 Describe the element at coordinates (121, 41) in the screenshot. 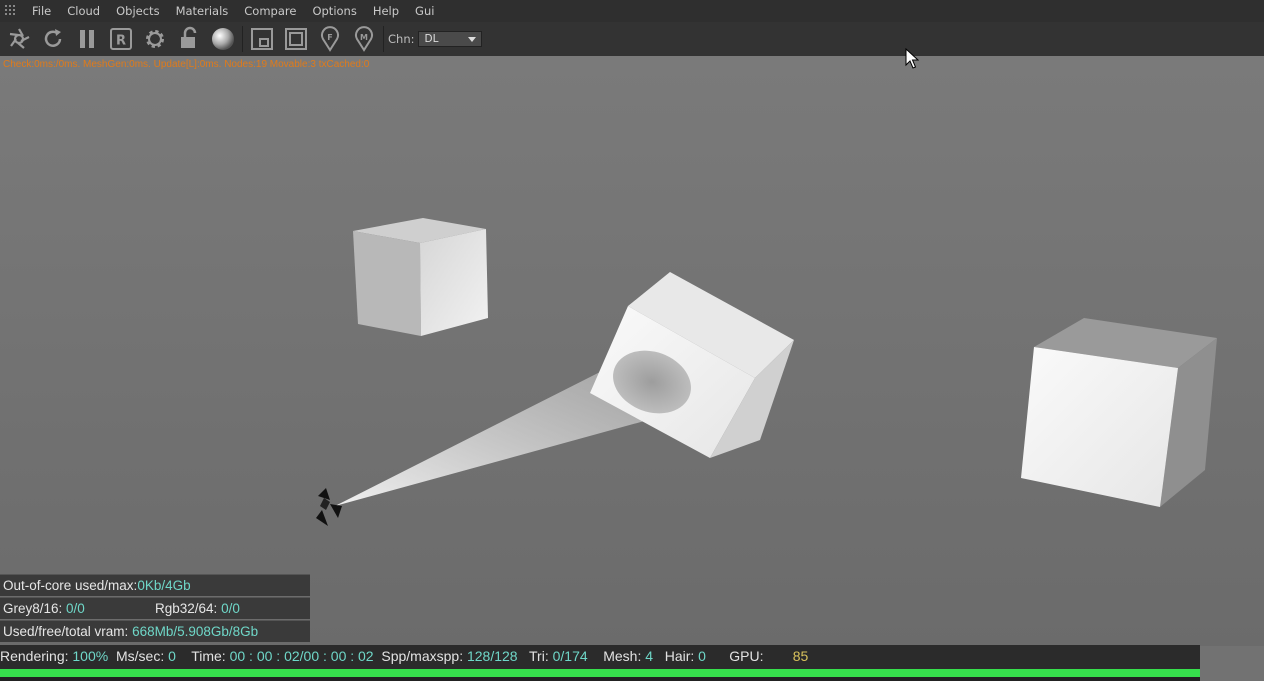

I see `svg-text: R` at that location.